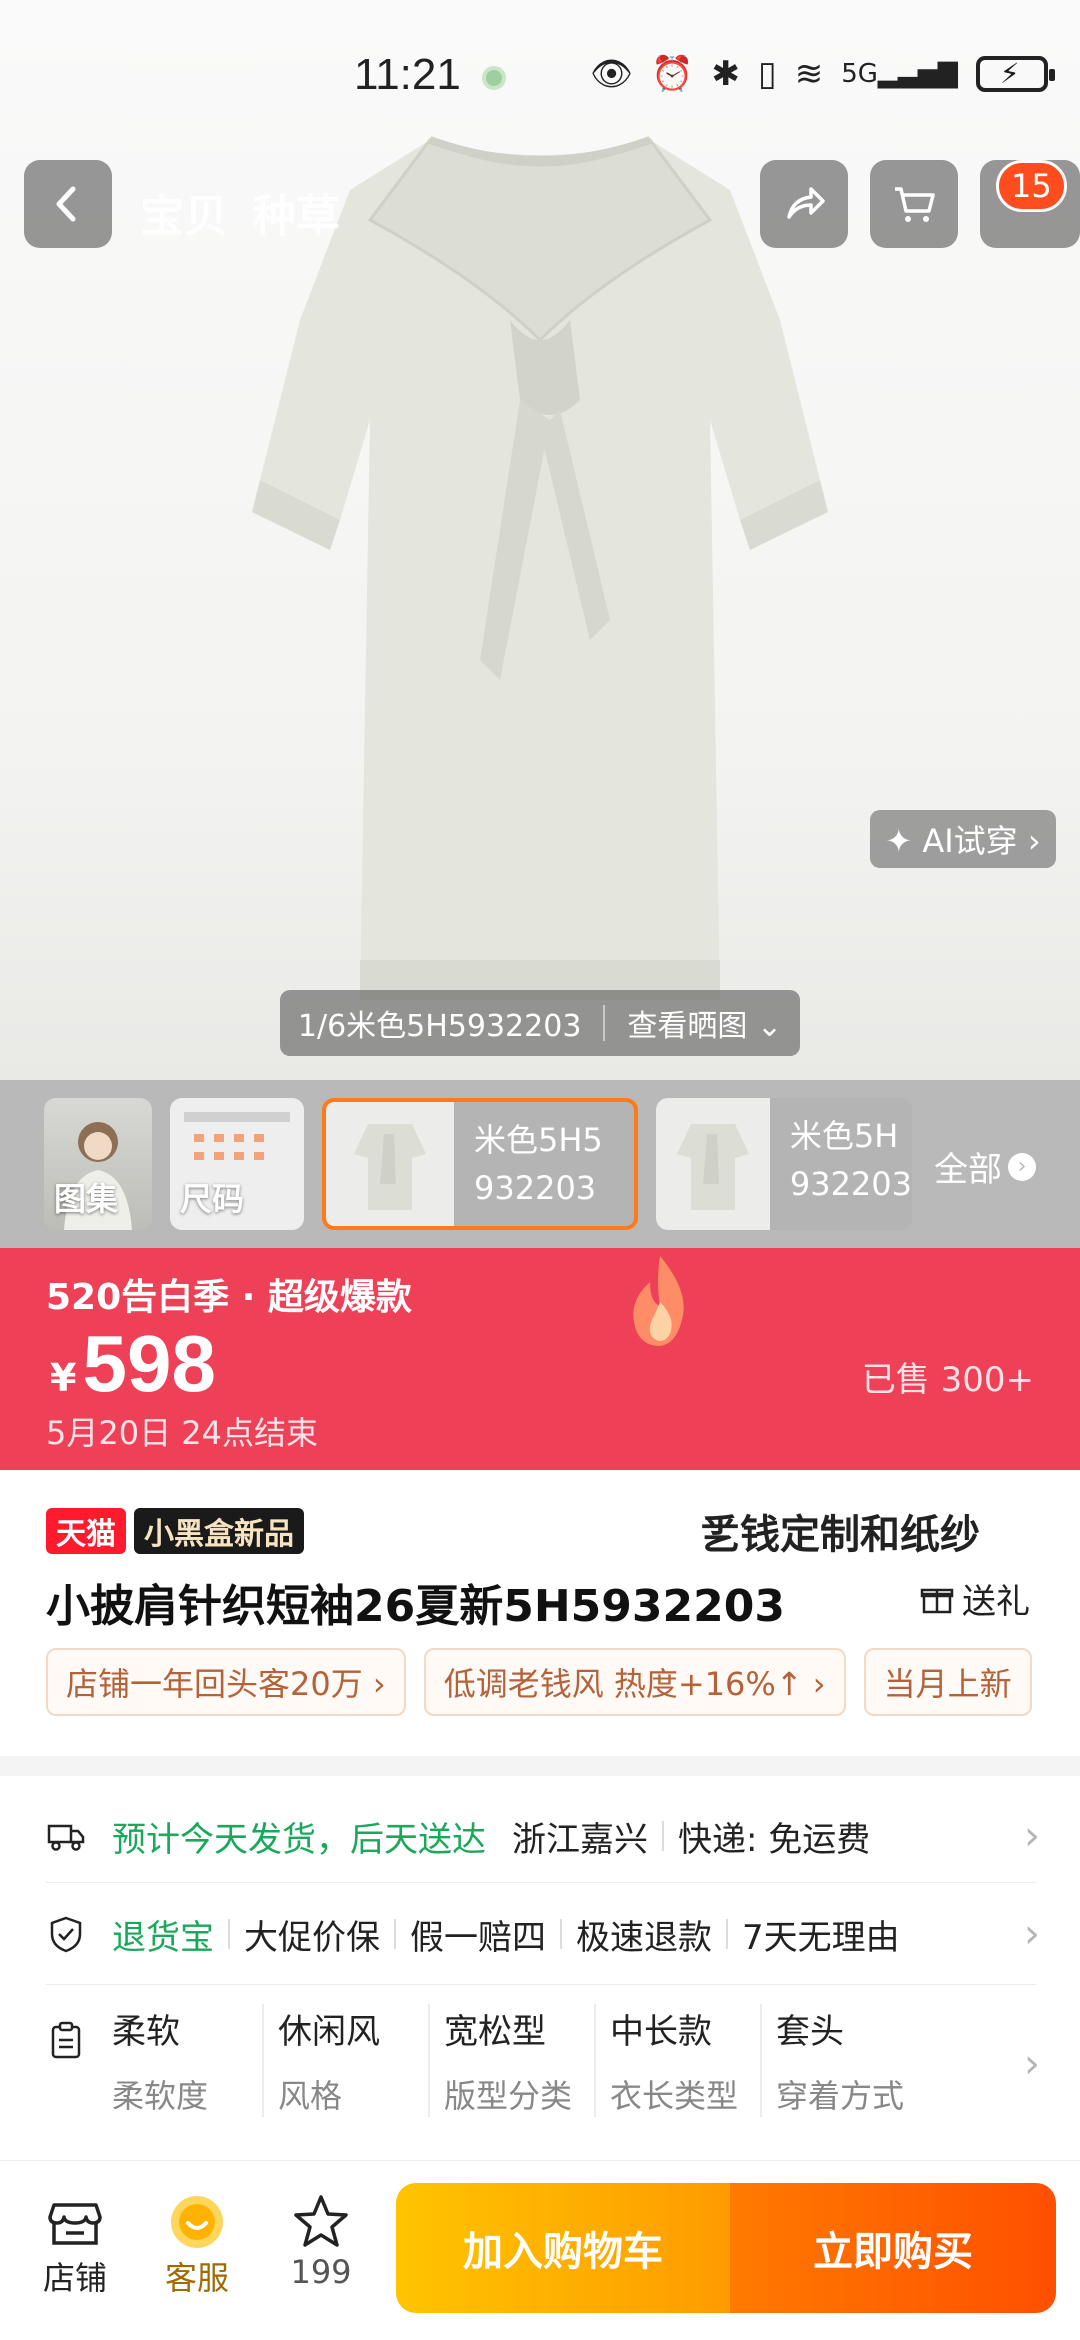 This screenshot has height=2340, width=1080. Describe the element at coordinates (299, 1839) in the screenshot. I see `shipping-eta: 预计今天发货，后天送达` at that location.